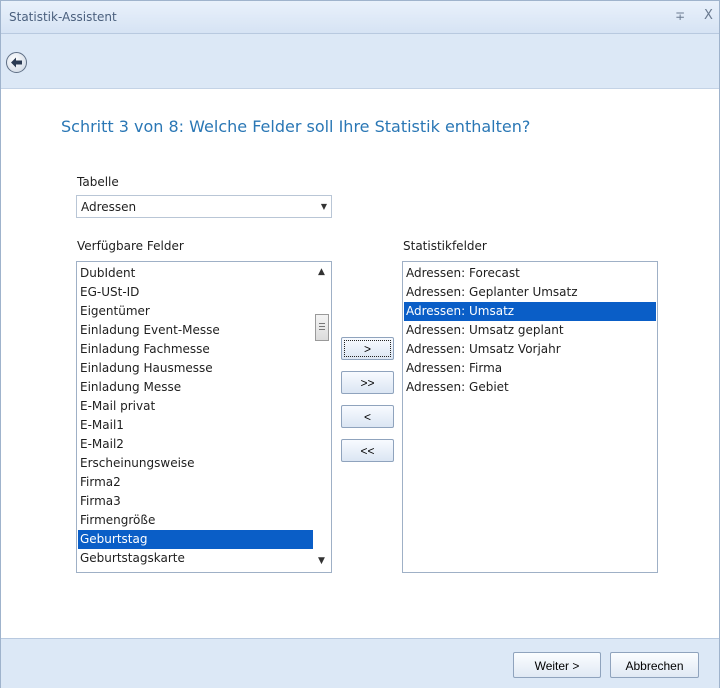 This screenshot has height=688, width=720. I want to click on list-item: Firma2, so click(196, 482).